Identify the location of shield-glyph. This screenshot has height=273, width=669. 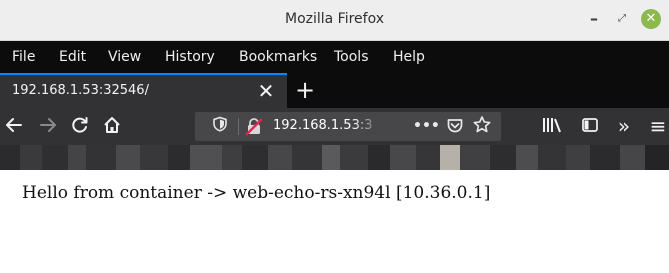
(220, 124).